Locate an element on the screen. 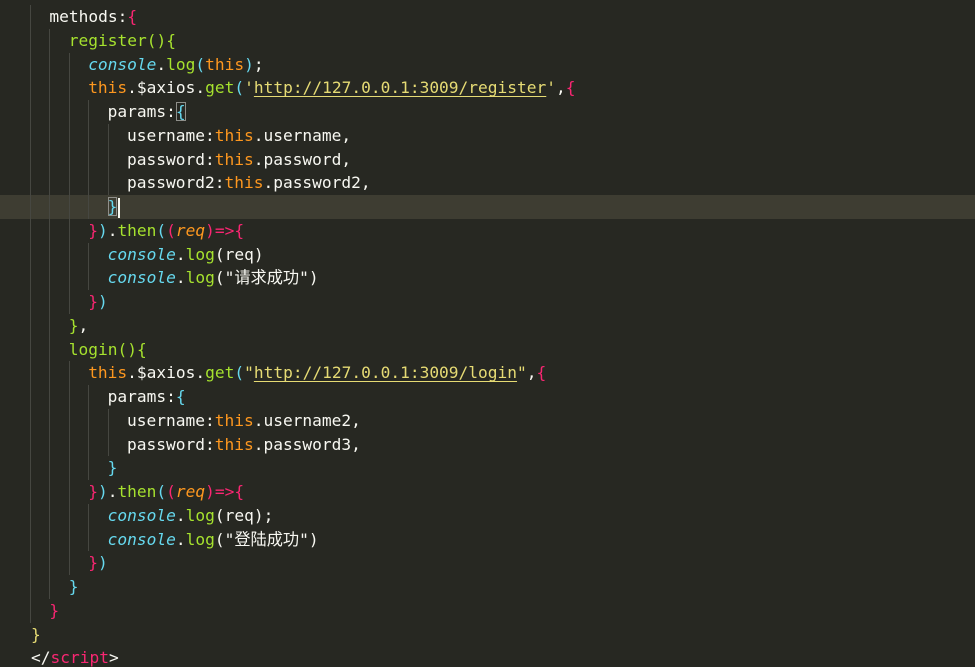 The height and width of the screenshot is (667, 975). code-line: console.log(this); is located at coordinates (487, 64).